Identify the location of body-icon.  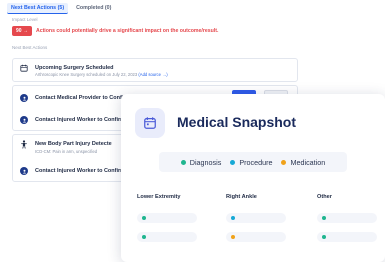
(24, 144).